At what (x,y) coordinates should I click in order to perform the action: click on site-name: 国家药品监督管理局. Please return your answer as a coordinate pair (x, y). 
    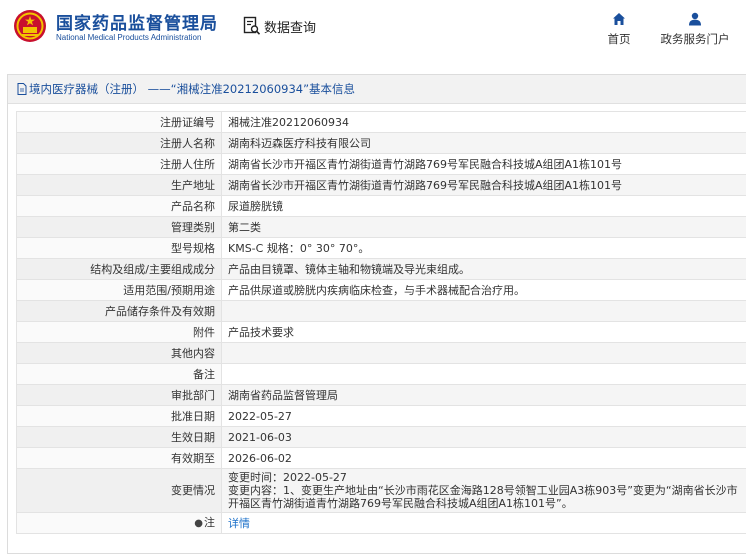
    Looking at the image, I should click on (137, 21).